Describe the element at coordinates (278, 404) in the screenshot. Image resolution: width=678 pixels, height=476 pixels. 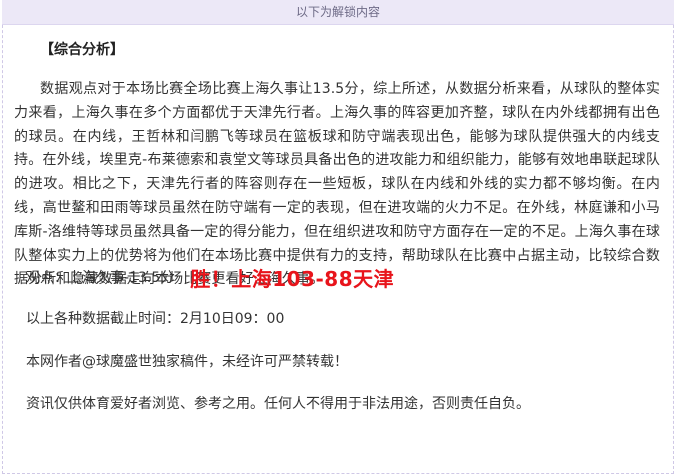
I see `disclaimer: 资讯仅供体育爱好者浏览、参考之用。任何人不得用于非法用途，否则责任自负。` at that location.